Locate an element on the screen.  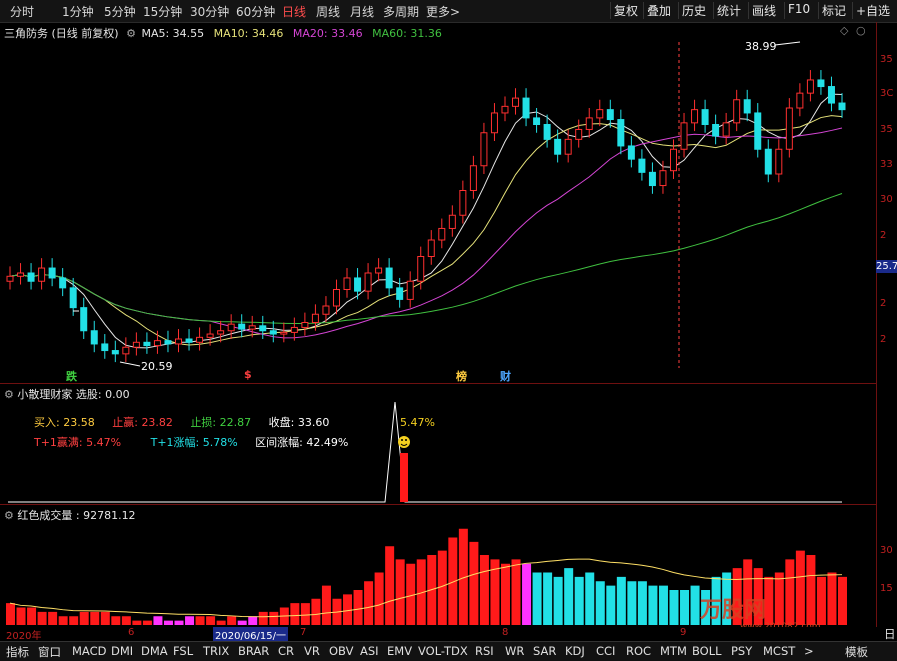
indicator-tab-mcst: MCST is located at coordinates (779, 651).